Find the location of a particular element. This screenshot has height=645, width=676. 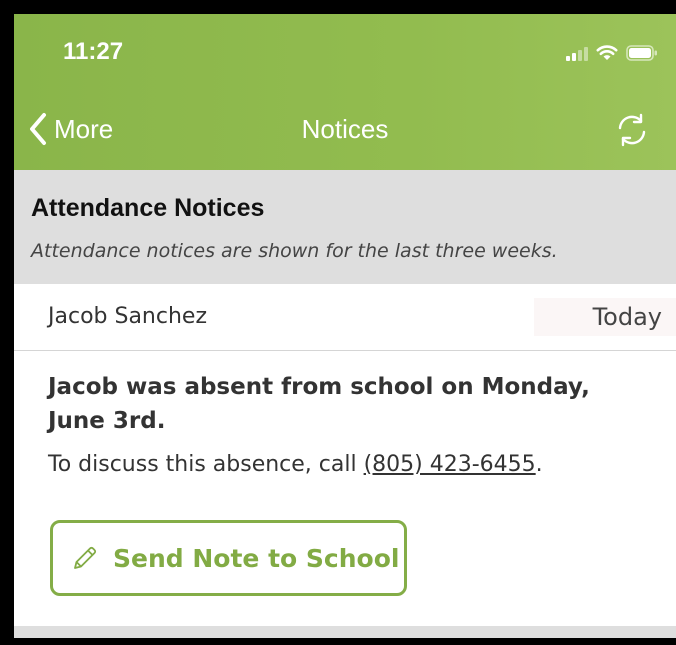

cellular-signal-icon is located at coordinates (577, 54).